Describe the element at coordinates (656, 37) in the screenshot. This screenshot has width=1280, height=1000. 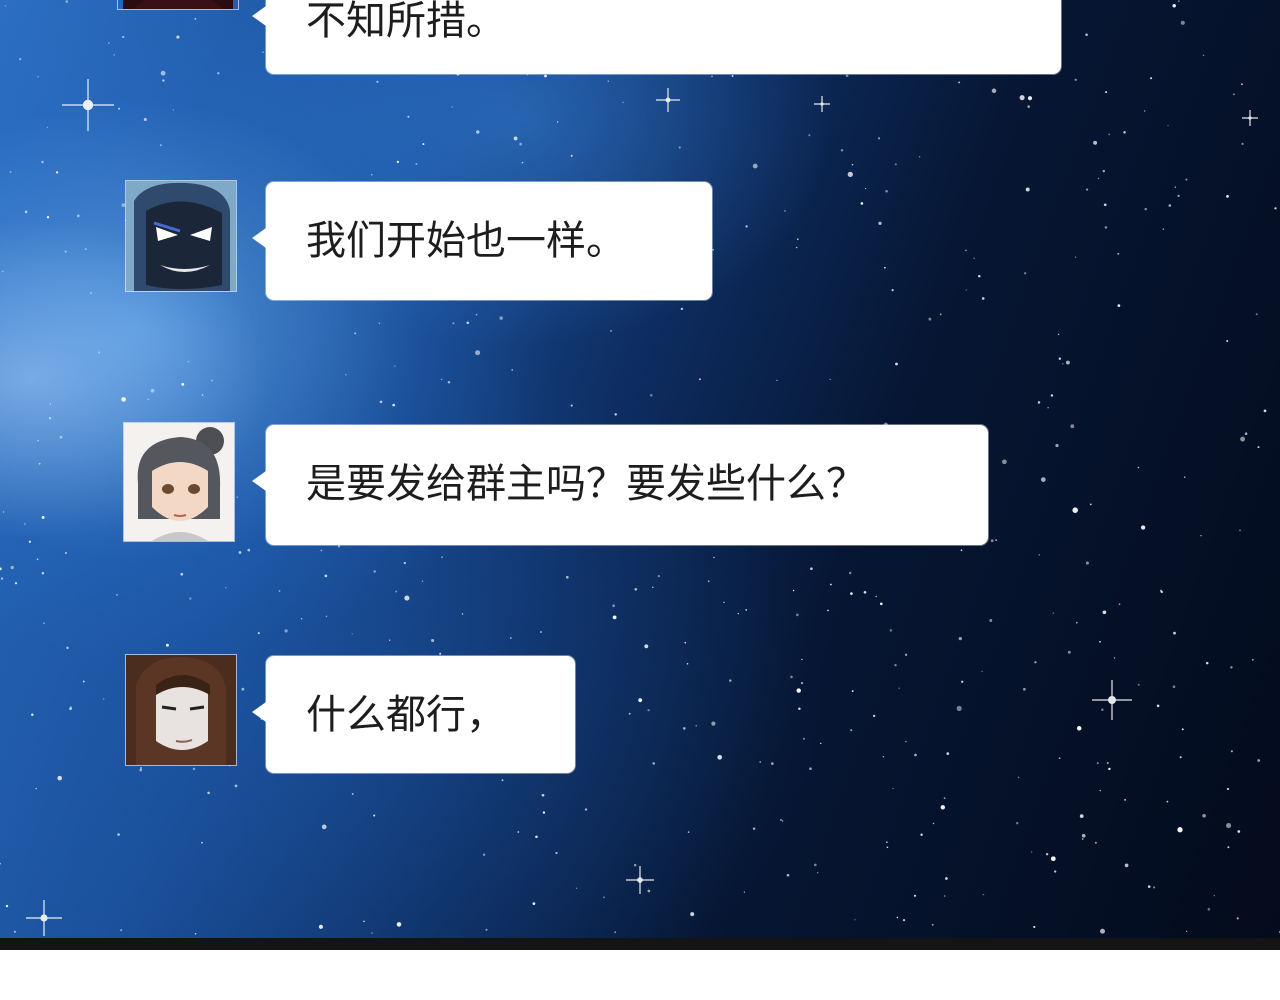
I see `message-bubble: 不知所措。` at that location.